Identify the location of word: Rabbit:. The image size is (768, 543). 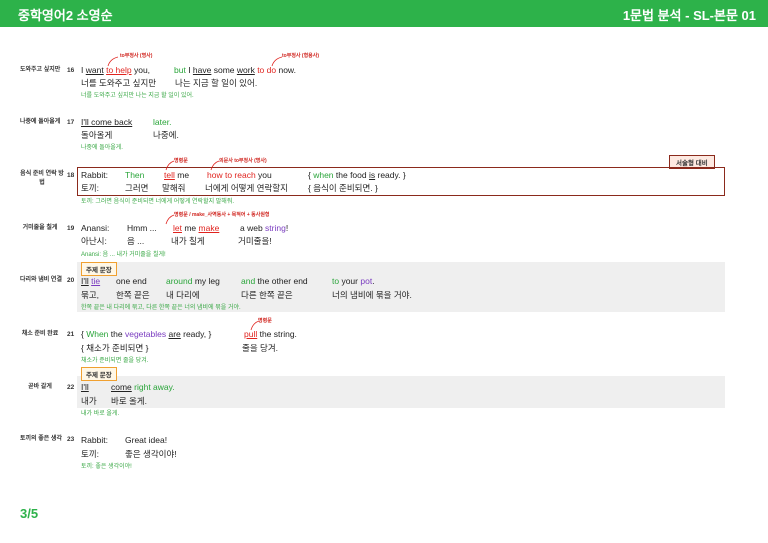
(94, 175).